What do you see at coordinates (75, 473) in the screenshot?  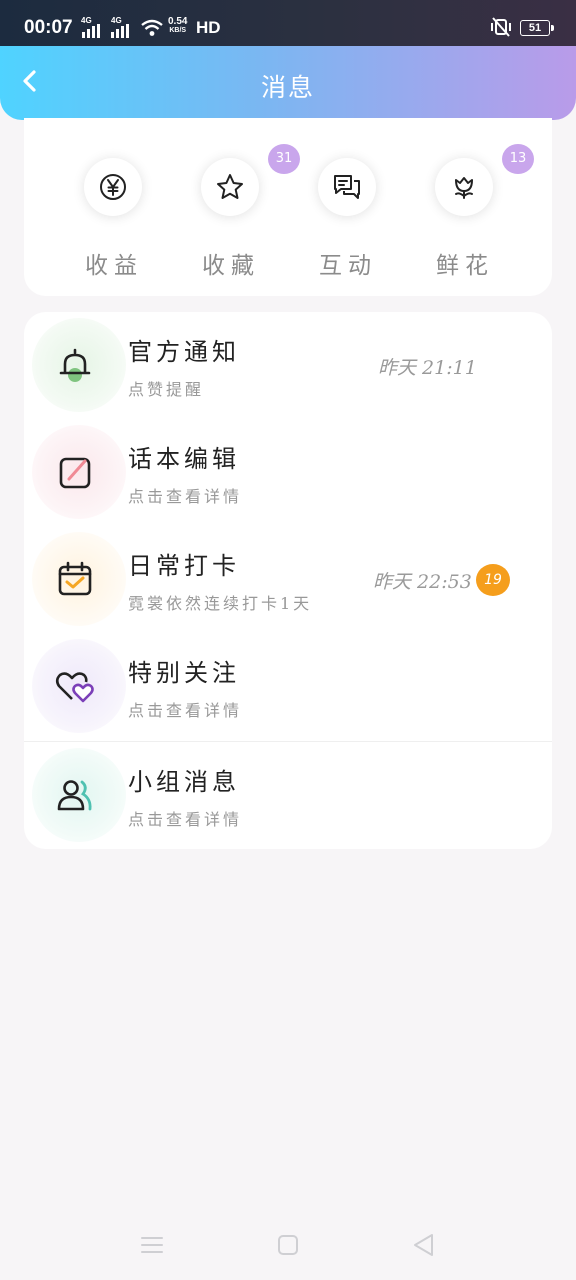 I see `edit-icon` at bounding box center [75, 473].